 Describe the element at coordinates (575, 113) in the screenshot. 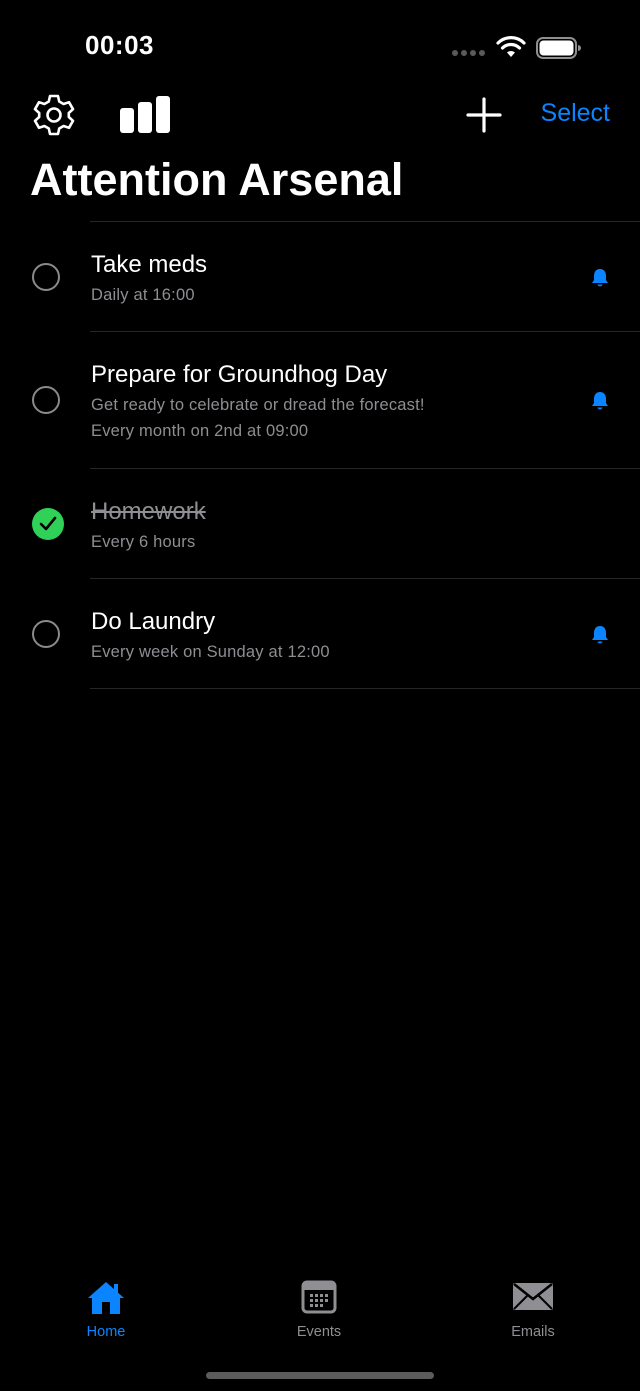

I see `select-button: Select` at that location.